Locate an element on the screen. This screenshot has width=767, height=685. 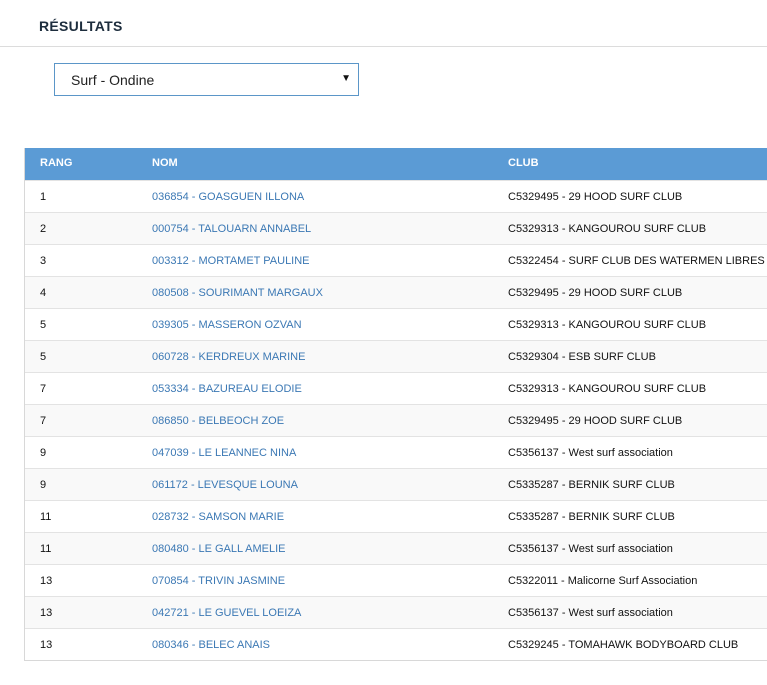
athlete-link: 053334 - BAZUREAU ELODIE is located at coordinates (227, 389).